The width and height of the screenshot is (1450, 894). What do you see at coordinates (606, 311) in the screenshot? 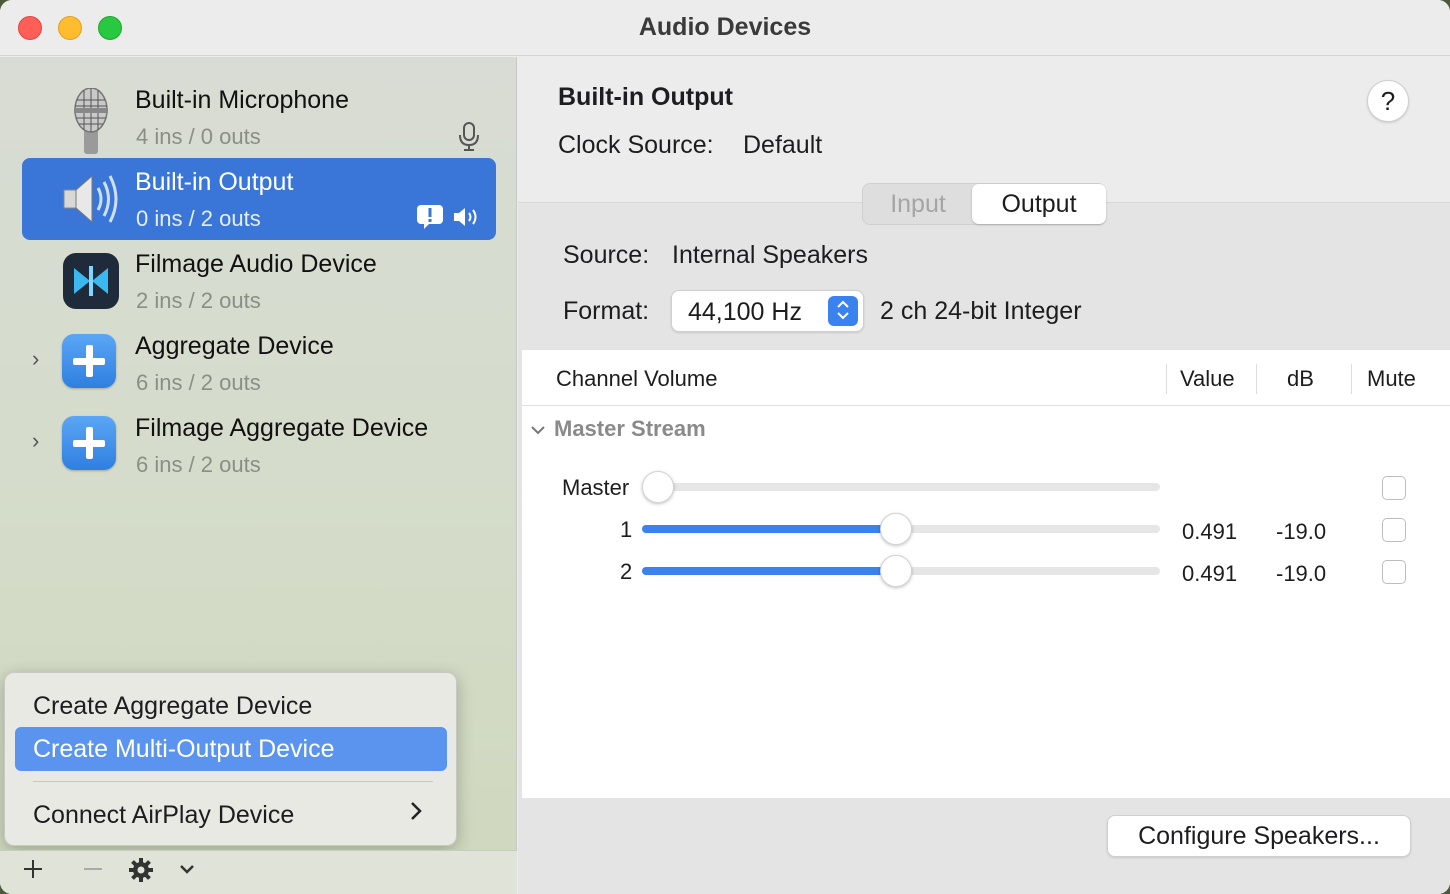
I see `format-label: Format:` at bounding box center [606, 311].